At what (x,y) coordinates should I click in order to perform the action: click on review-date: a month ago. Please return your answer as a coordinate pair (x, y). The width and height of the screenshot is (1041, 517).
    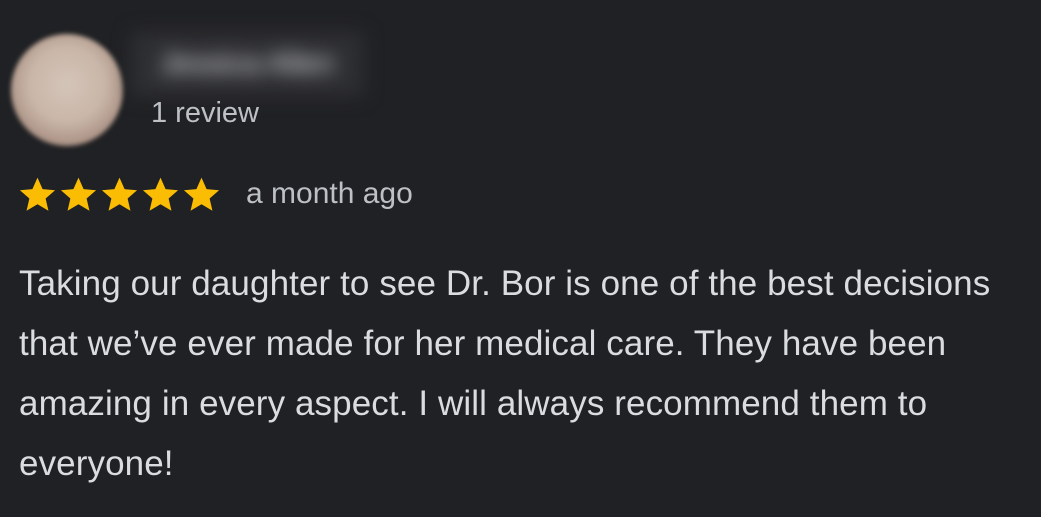
    Looking at the image, I should click on (329, 193).